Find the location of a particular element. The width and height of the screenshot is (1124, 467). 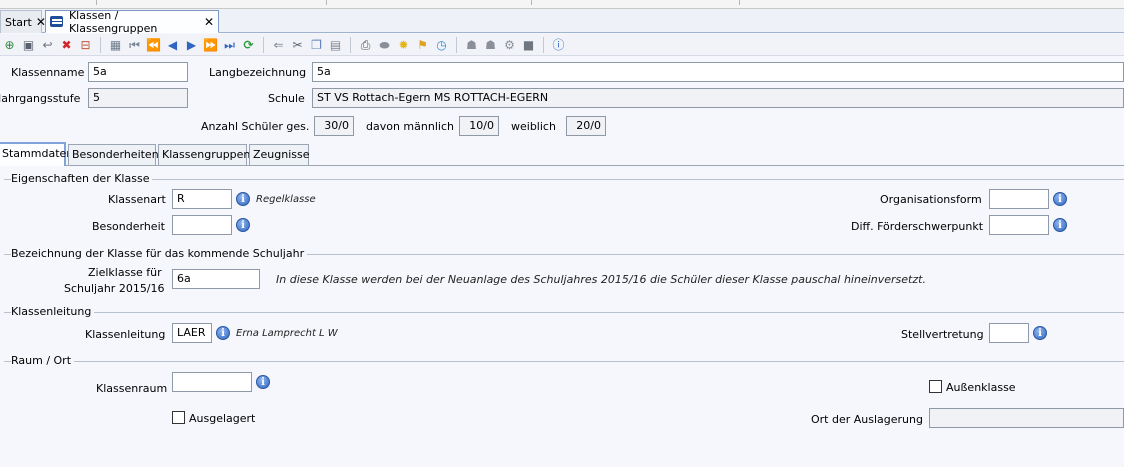

broom-icon: ⚑ is located at coordinates (423, 45).